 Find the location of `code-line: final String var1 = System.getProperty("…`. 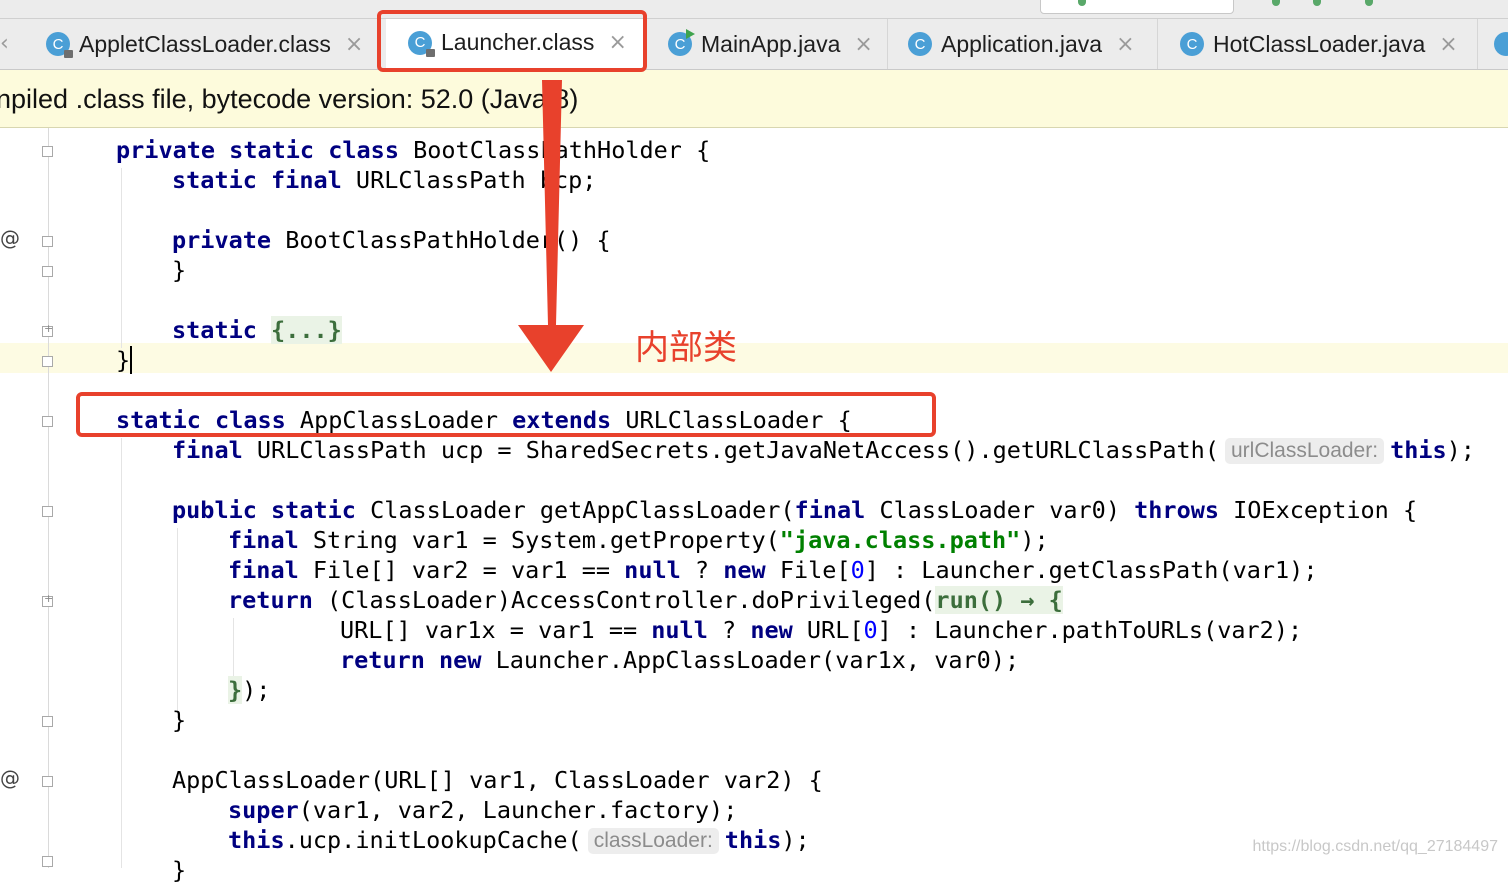

code-line: final String var1 = System.getProperty("… is located at coordinates (638, 540).